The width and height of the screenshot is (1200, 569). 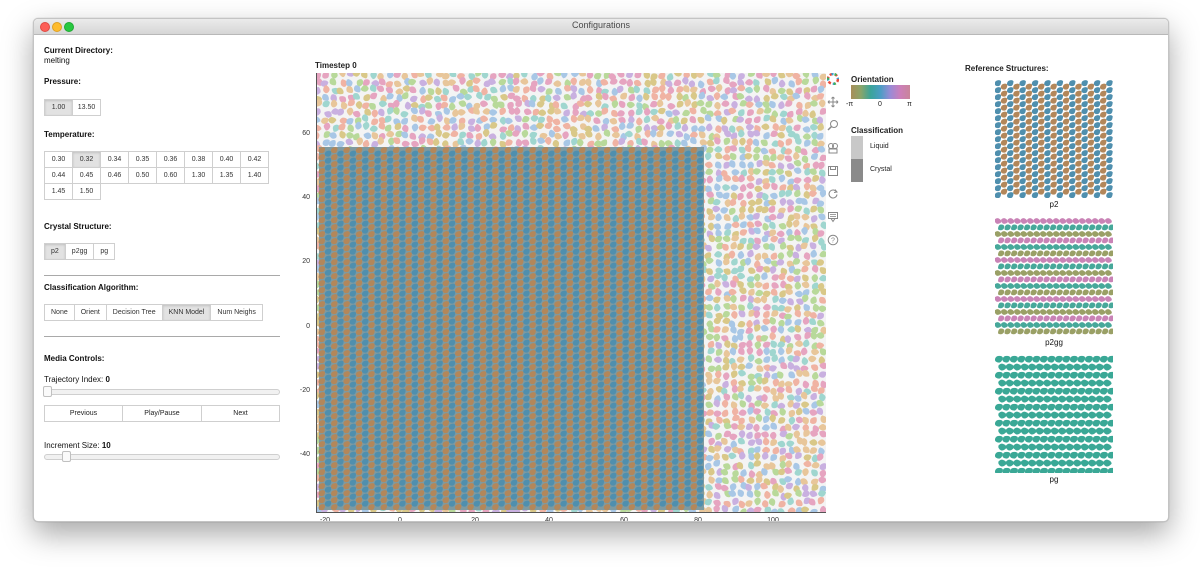 I want to click on x-tick-label: 0, so click(x=400, y=519).